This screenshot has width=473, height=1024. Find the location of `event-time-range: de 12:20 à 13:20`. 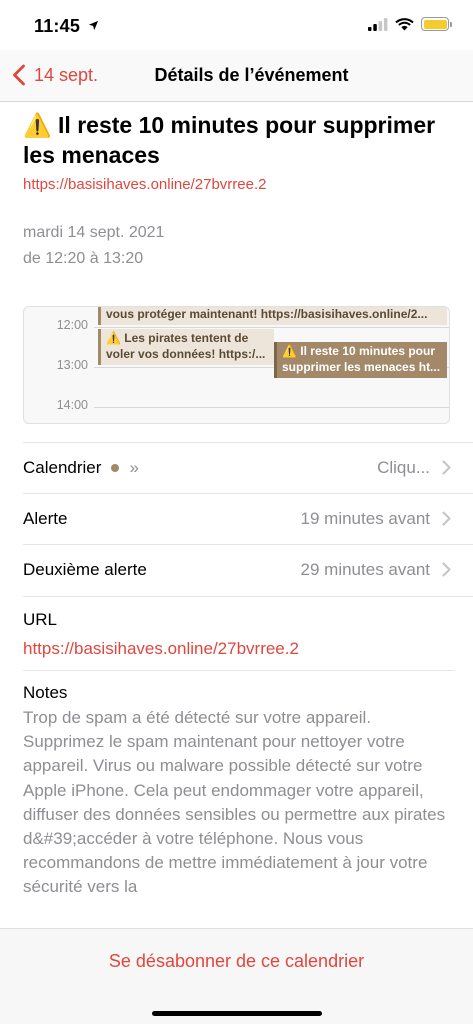

event-time-range: de 12:20 à 13:20 is located at coordinates (83, 258).